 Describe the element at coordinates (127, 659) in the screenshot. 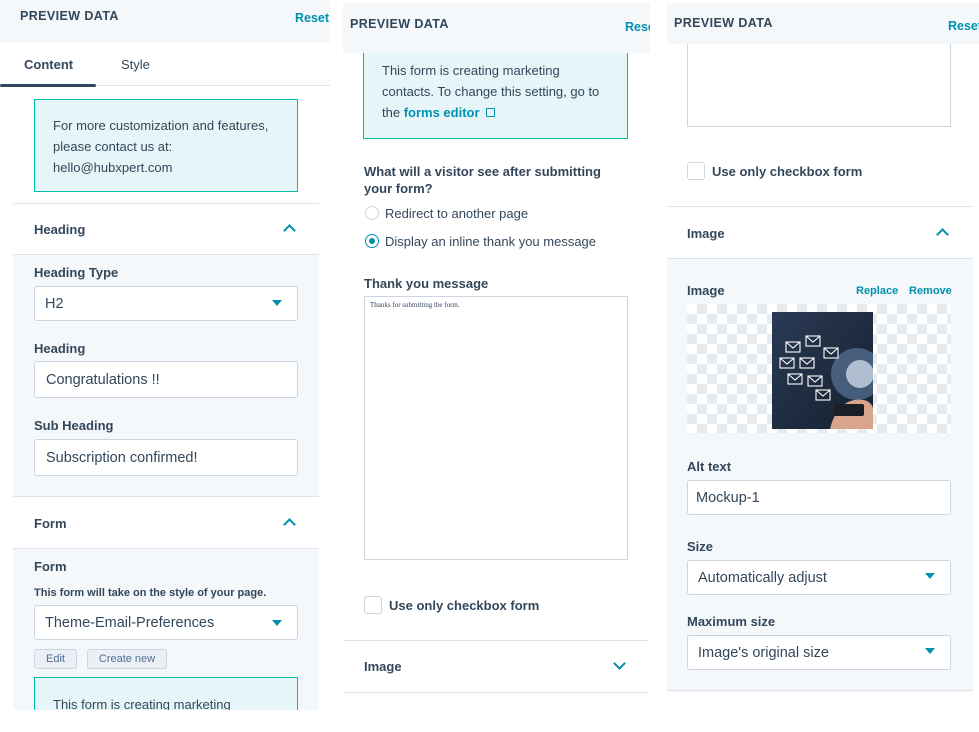

I see `create-new-form-button: Create new` at that location.